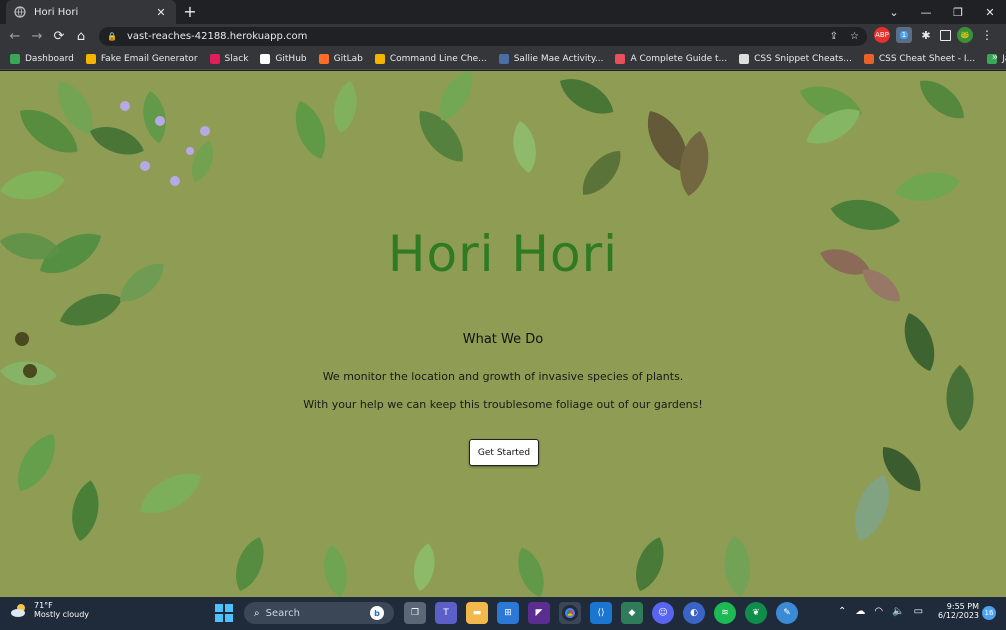 The width and height of the screenshot is (1006, 630). Describe the element at coordinates (503, 12) in the screenshot. I see `tab-strip: Hori Hori ✕ + ⌄ — ❐ ✕` at that location.